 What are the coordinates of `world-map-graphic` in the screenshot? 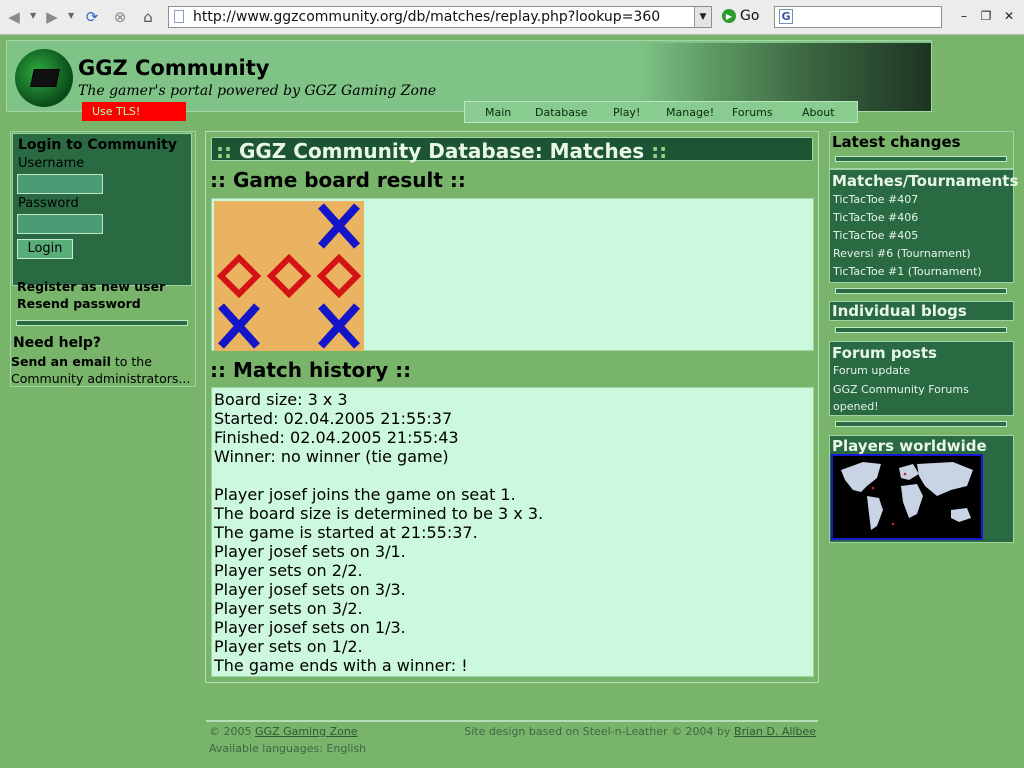 It's located at (907, 496).